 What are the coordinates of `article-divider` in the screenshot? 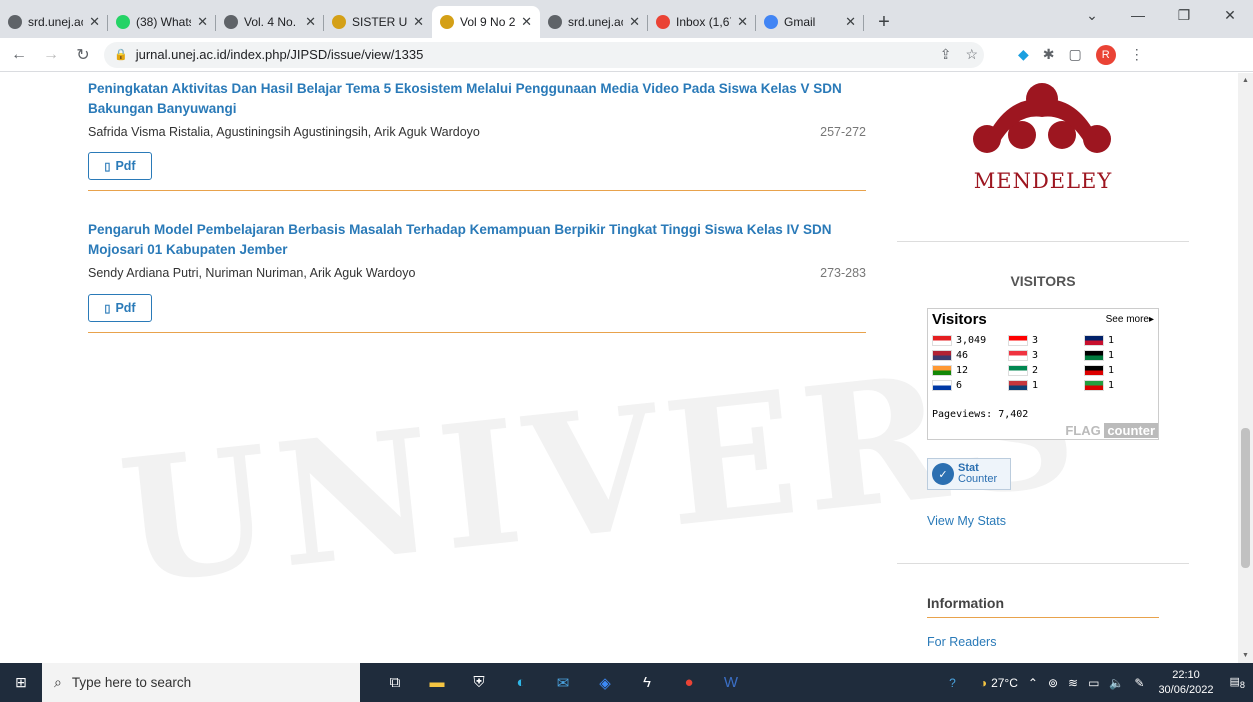 It's located at (477, 190).